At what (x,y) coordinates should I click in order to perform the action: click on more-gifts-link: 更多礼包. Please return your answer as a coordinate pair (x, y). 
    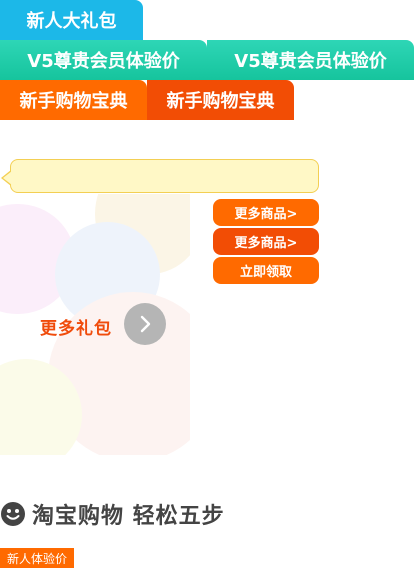
    Looking at the image, I should click on (76, 326).